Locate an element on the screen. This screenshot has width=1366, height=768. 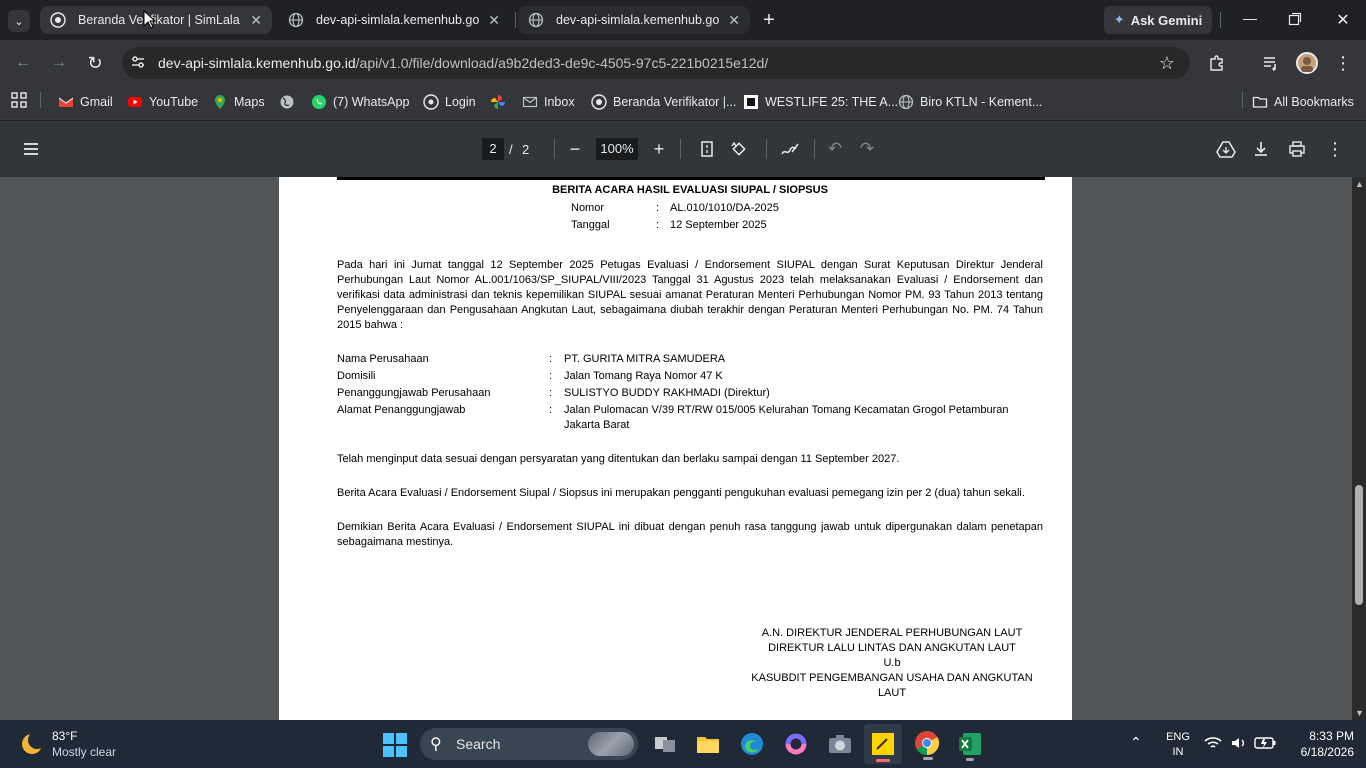
undo-button: ↶ is located at coordinates (835, 149).